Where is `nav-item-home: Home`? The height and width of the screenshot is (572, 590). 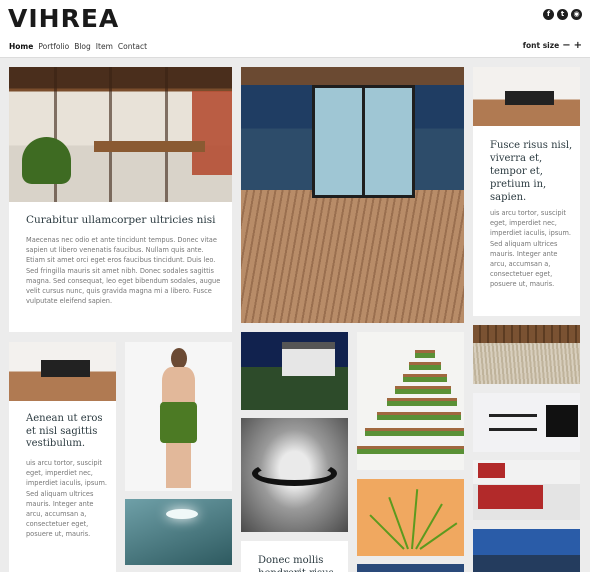 nav-item-home: Home is located at coordinates (21, 46).